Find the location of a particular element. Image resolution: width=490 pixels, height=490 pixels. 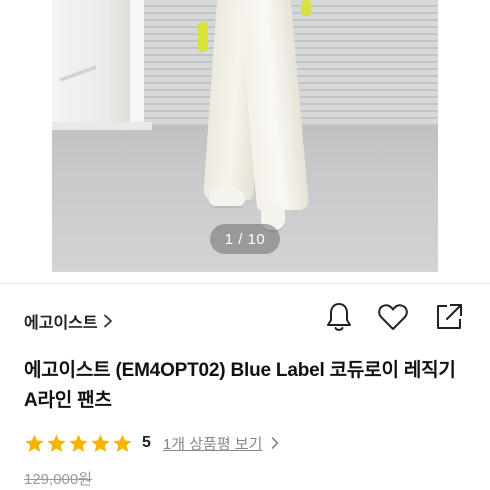

star-rating is located at coordinates (79, 443).